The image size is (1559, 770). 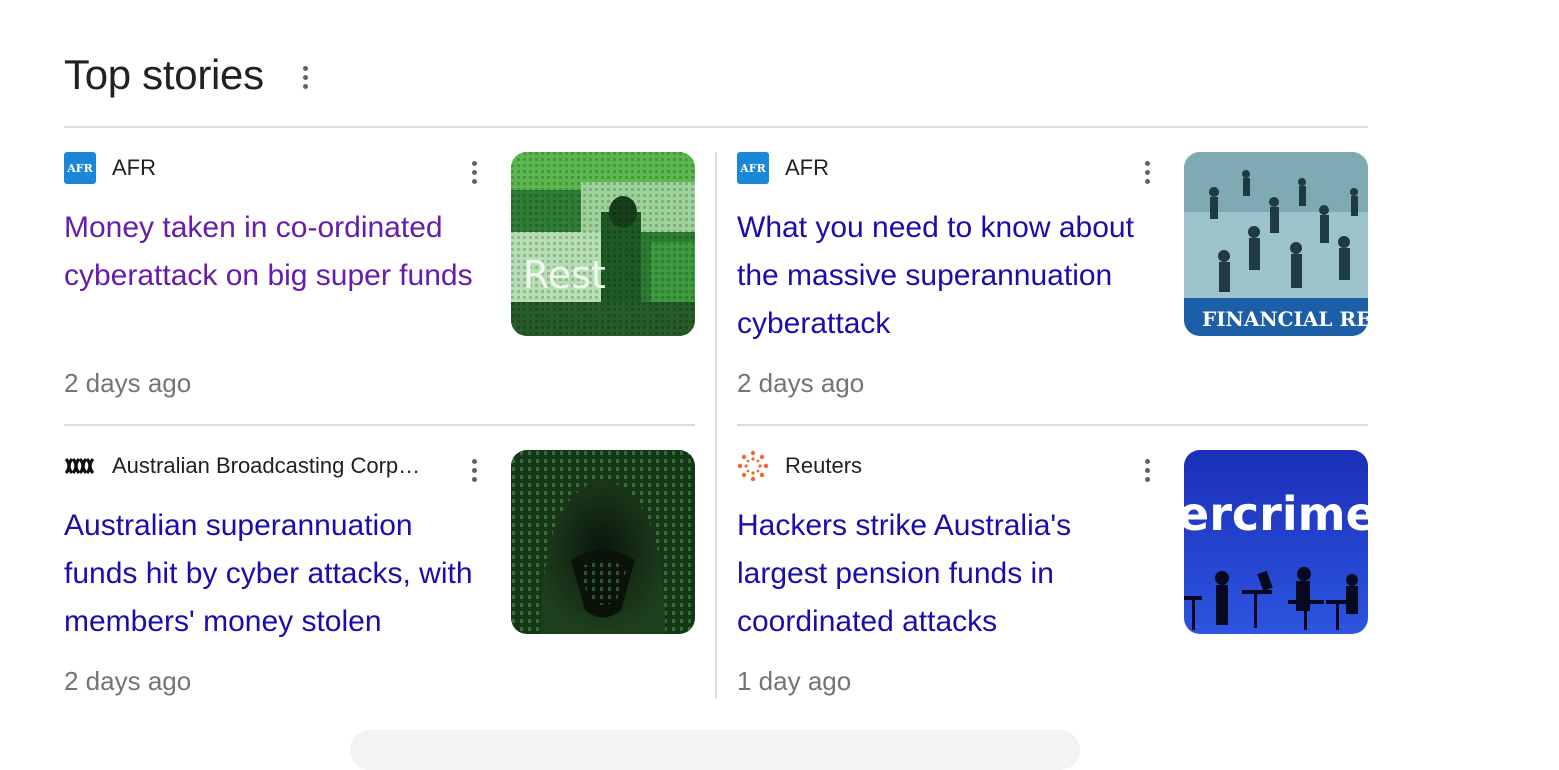 I want to click on source-line: Reuters, so click(x=799, y=466).